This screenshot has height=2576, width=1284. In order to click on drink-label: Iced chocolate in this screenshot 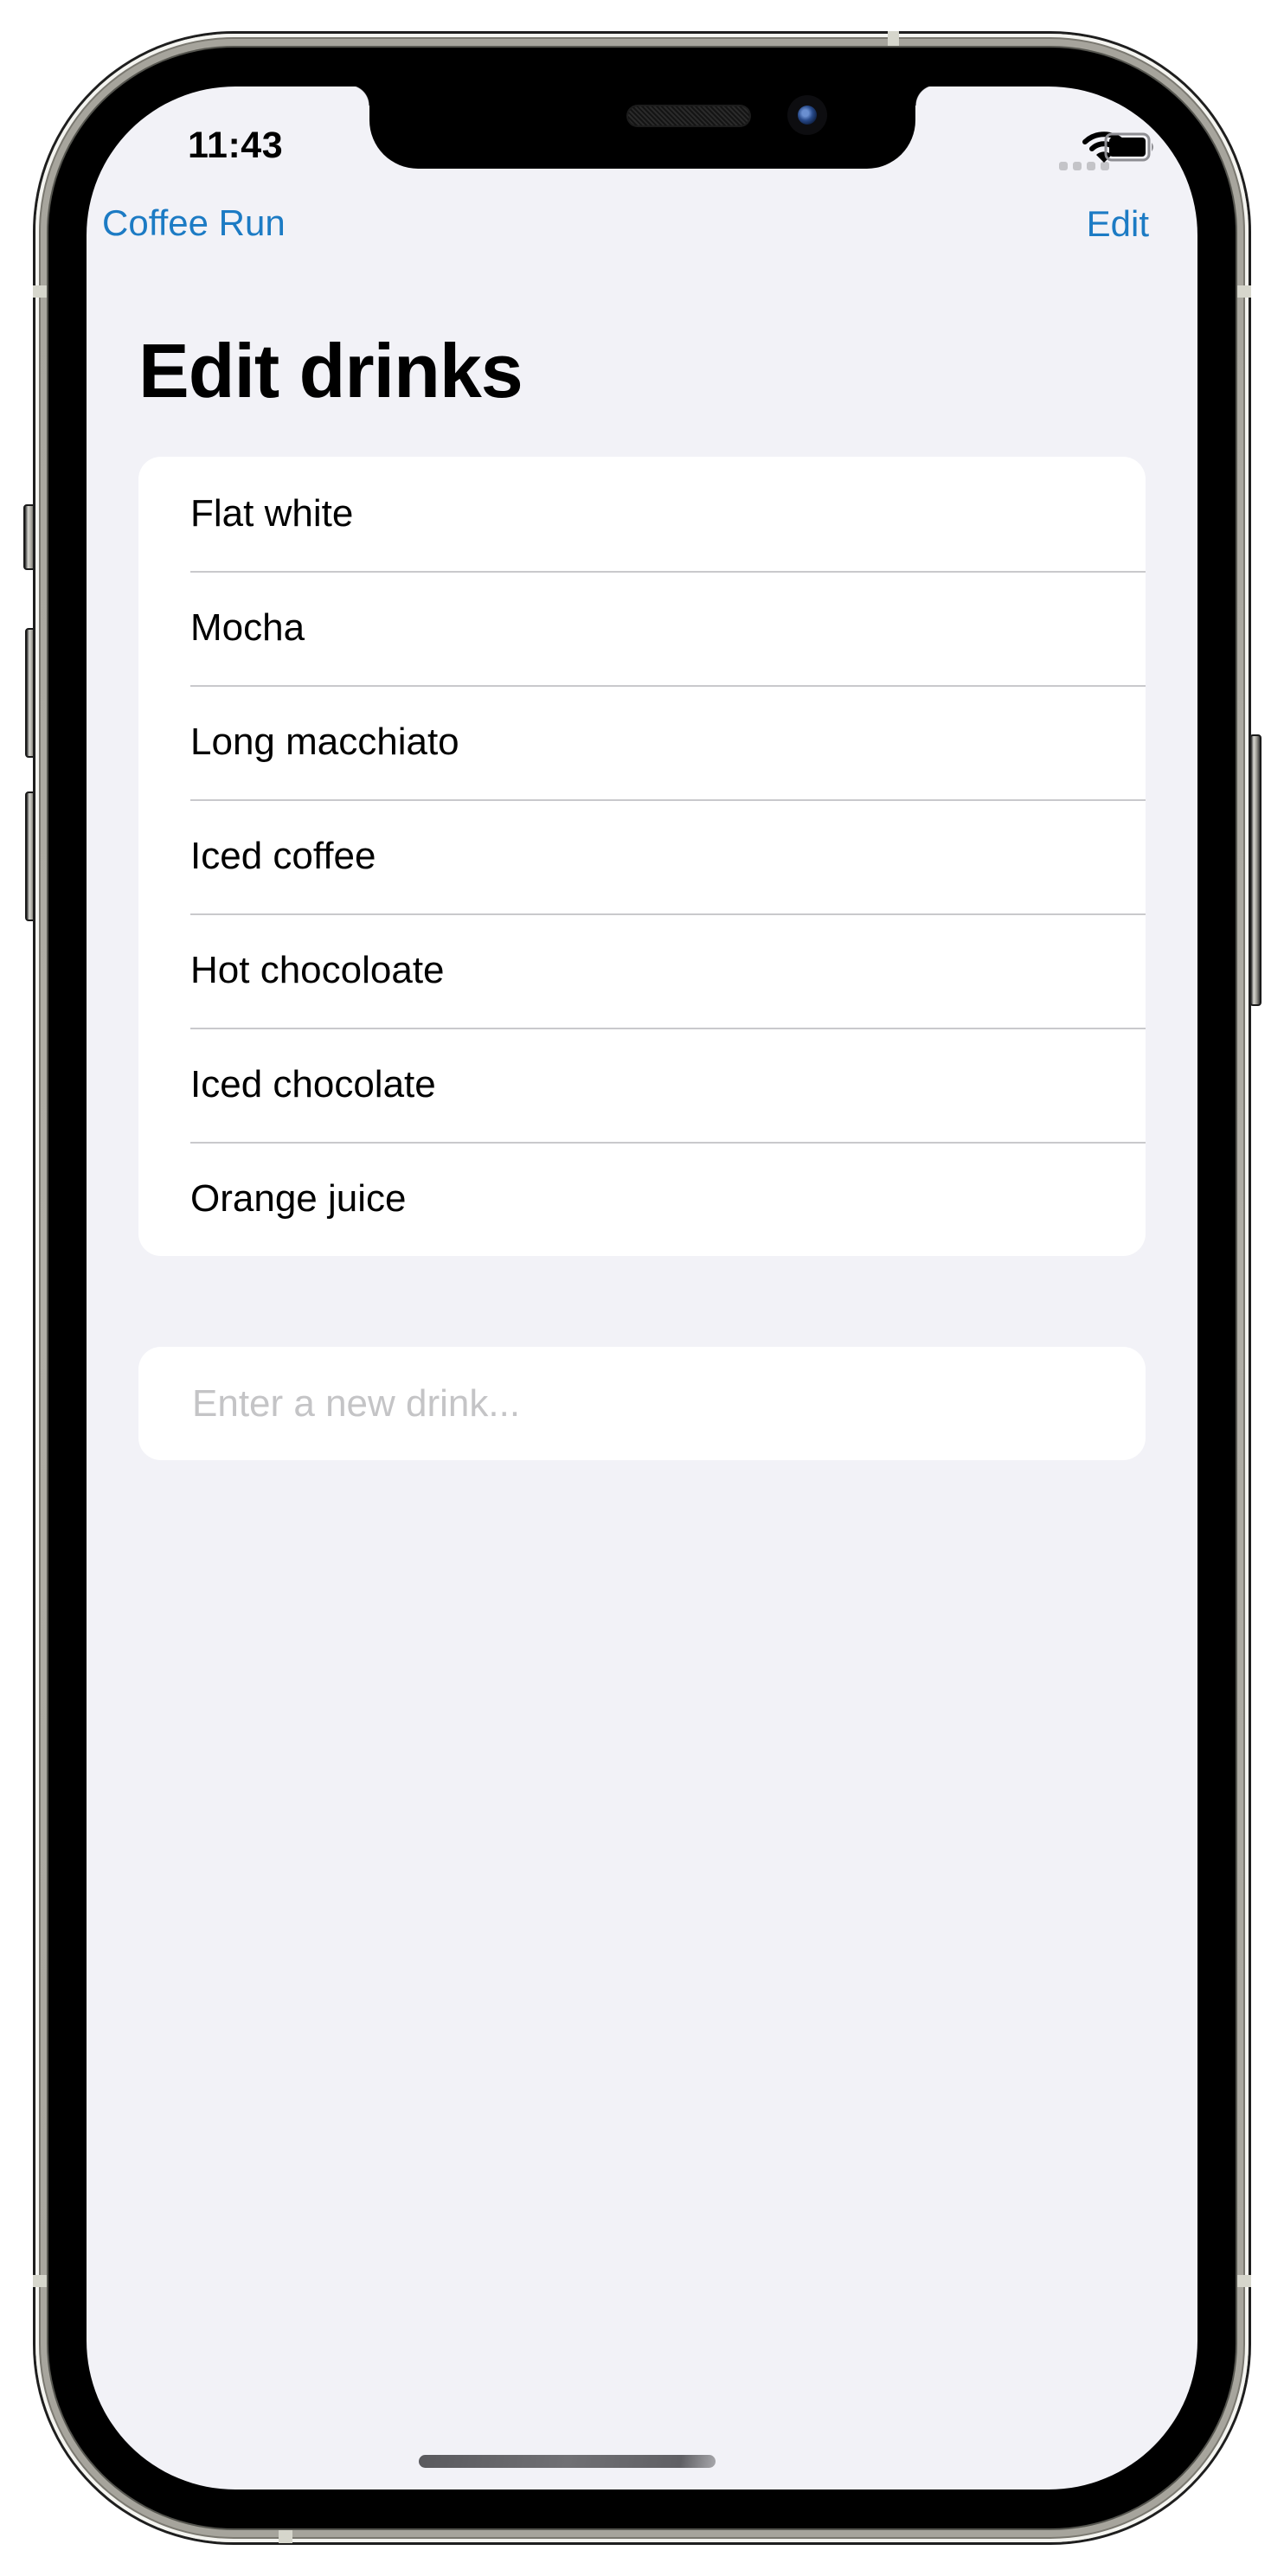, I will do `click(313, 1084)`.